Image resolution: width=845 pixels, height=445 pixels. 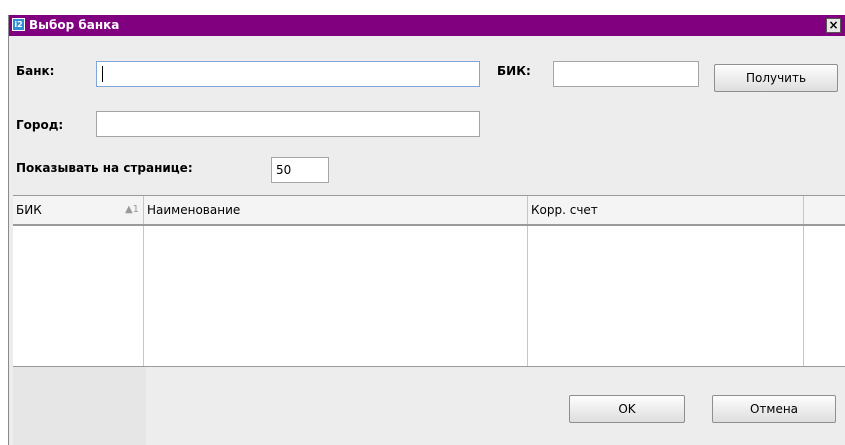 I want to click on bank-input, so click(x=288, y=74).